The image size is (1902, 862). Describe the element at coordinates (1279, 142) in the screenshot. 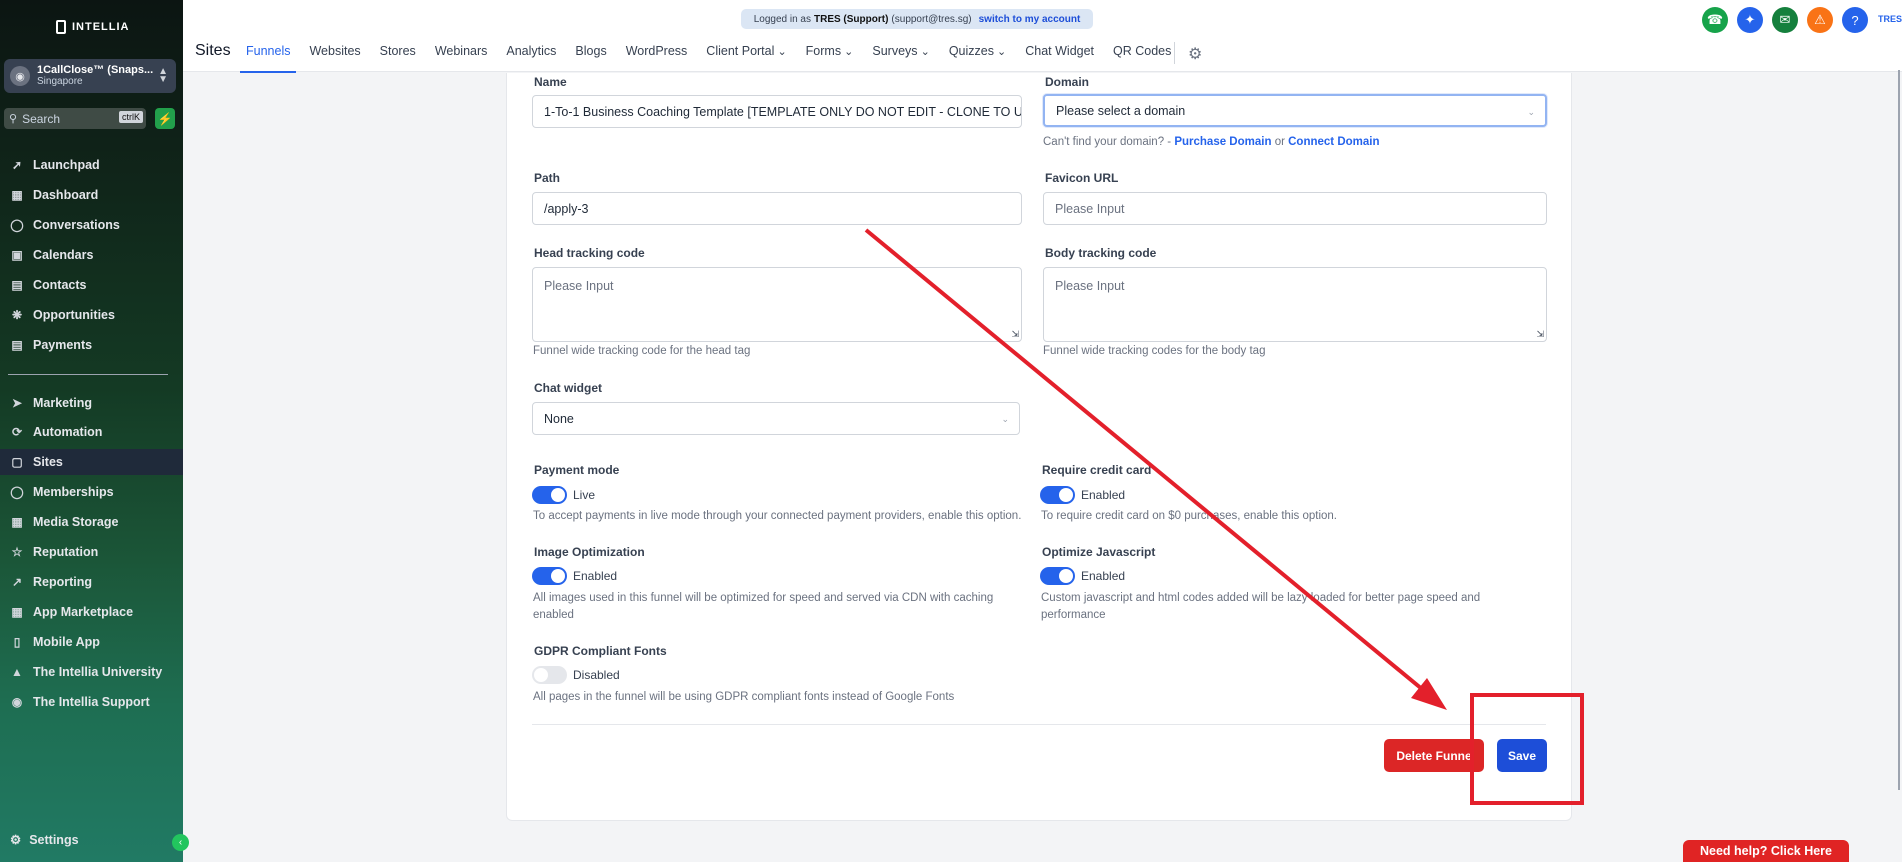

I see `domain-help-or: or` at that location.